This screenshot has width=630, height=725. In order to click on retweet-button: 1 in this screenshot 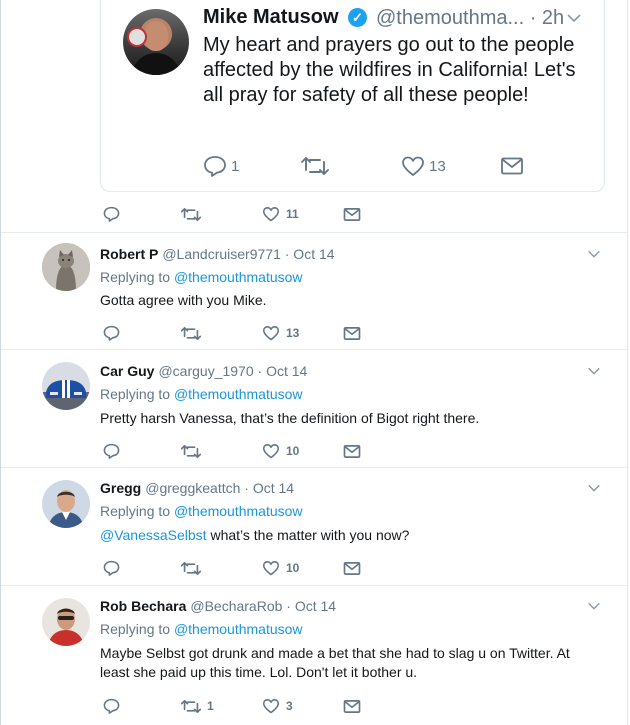, I will do `click(197, 706)`.